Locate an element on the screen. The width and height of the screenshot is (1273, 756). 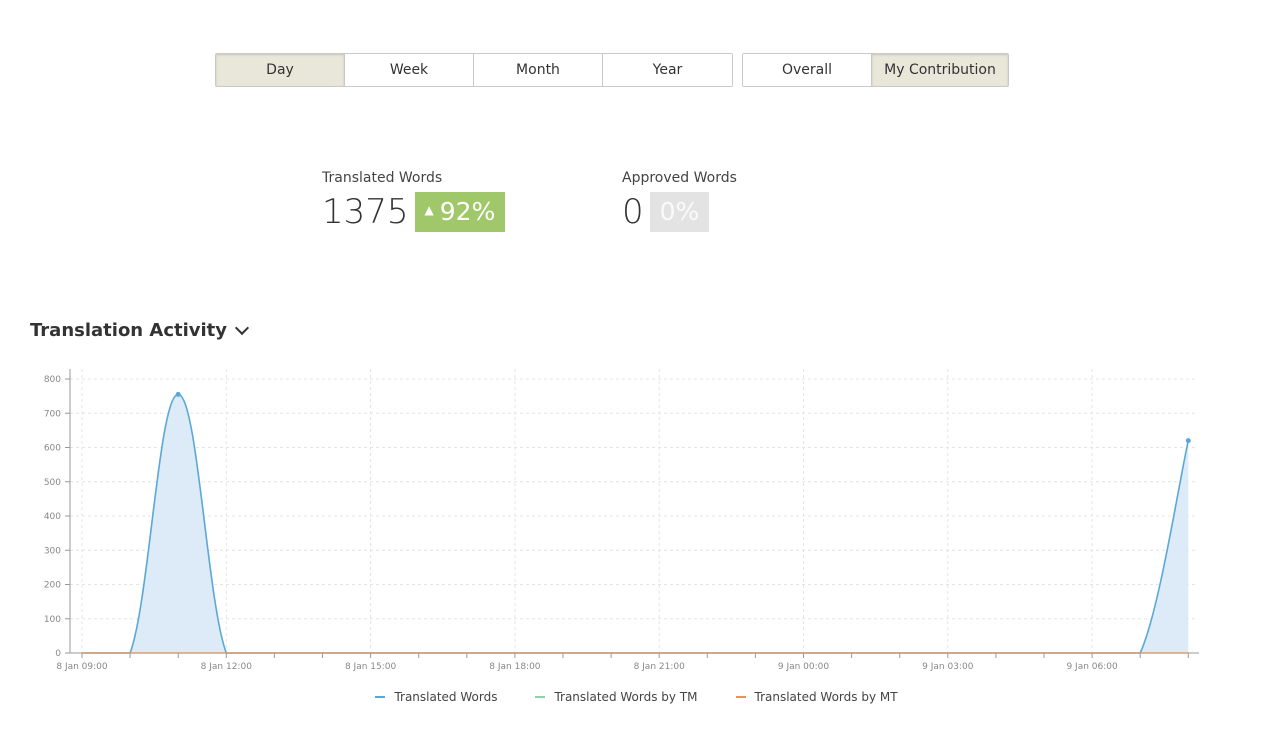
scope-overall-button: Overall is located at coordinates (807, 70).